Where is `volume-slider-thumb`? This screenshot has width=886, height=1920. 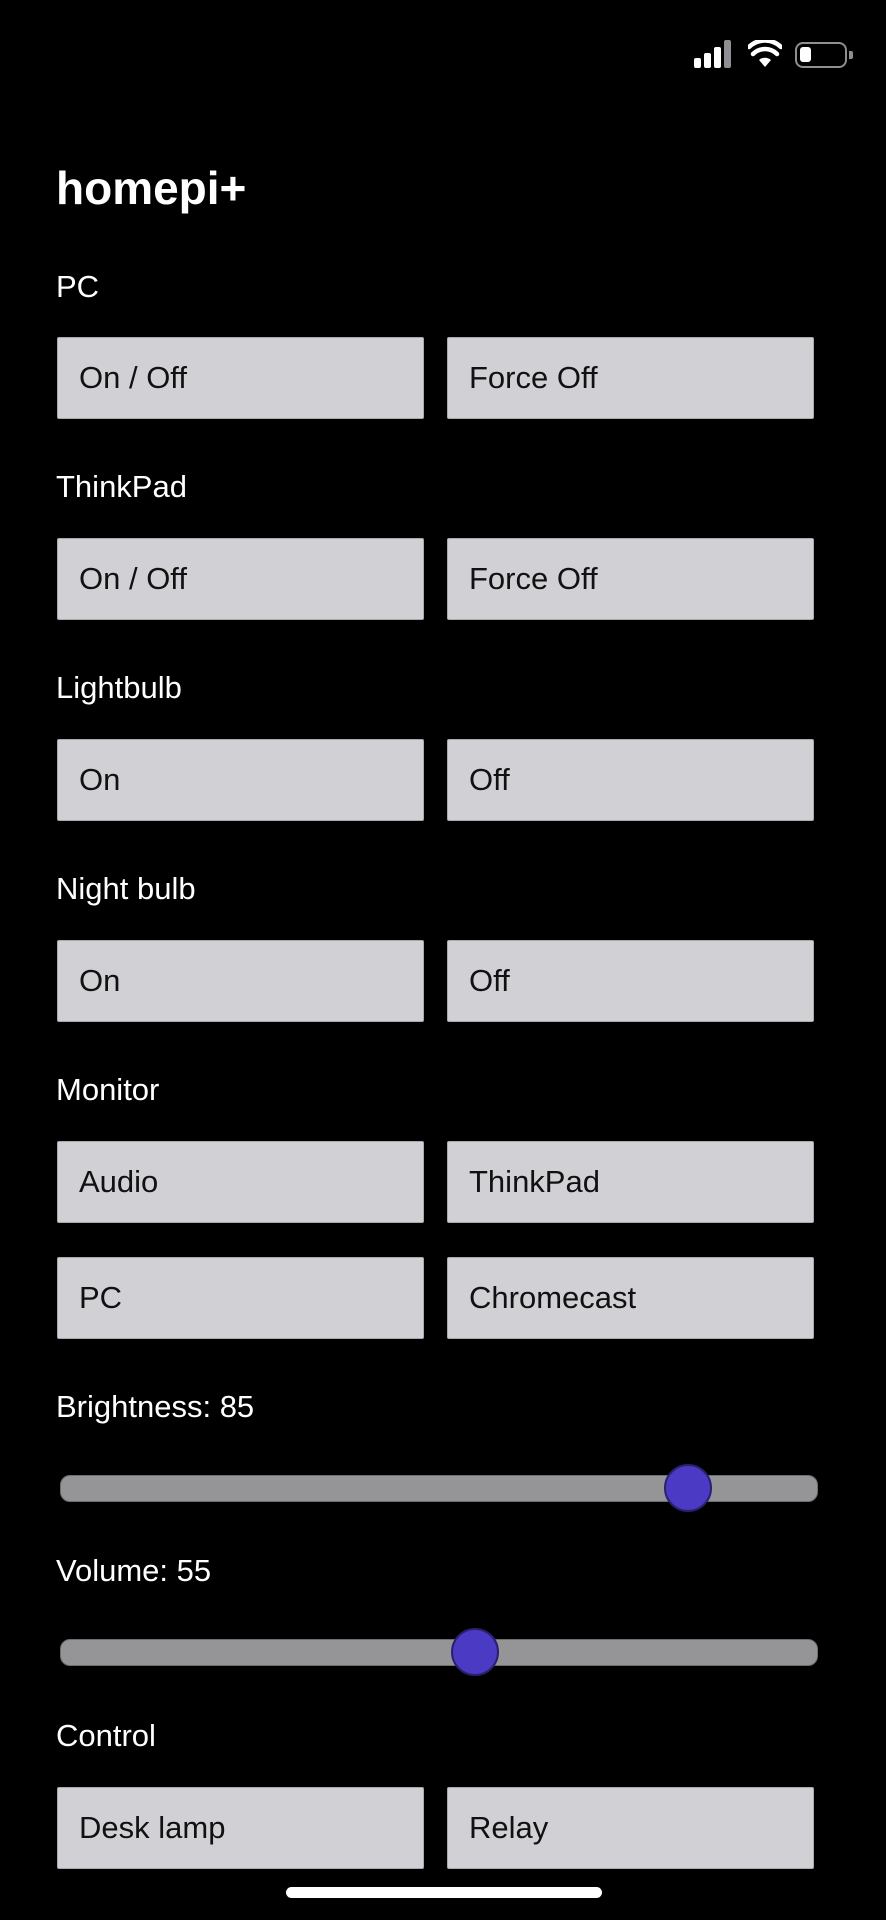 volume-slider-thumb is located at coordinates (474, 1652).